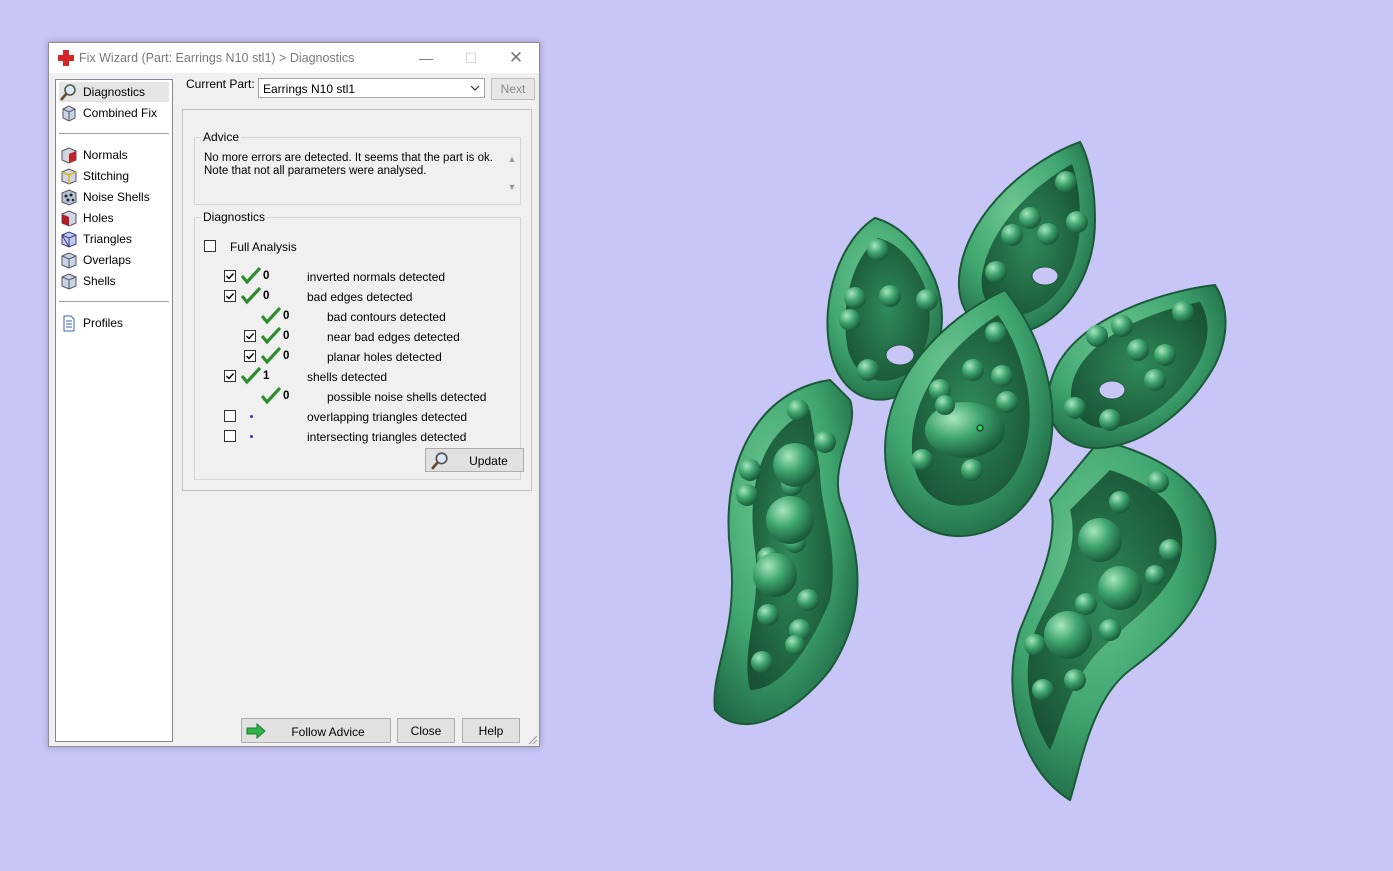 The width and height of the screenshot is (1393, 871). What do you see at coordinates (471, 58) in the screenshot?
I see `maximize-button: ☐` at bounding box center [471, 58].